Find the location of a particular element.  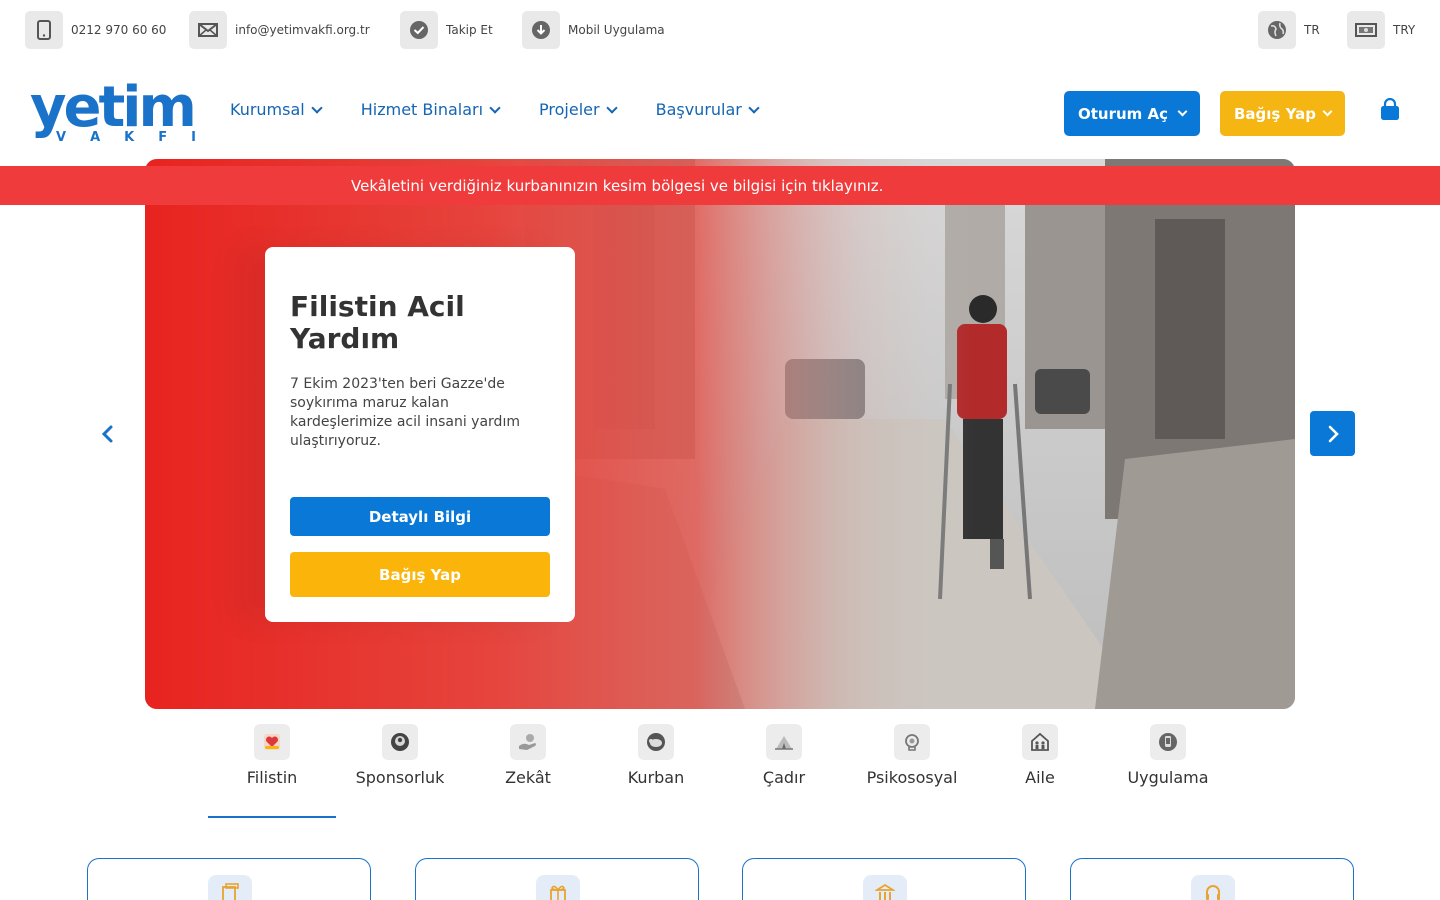

nav-item-projeler: Projeler is located at coordinates (578, 109).